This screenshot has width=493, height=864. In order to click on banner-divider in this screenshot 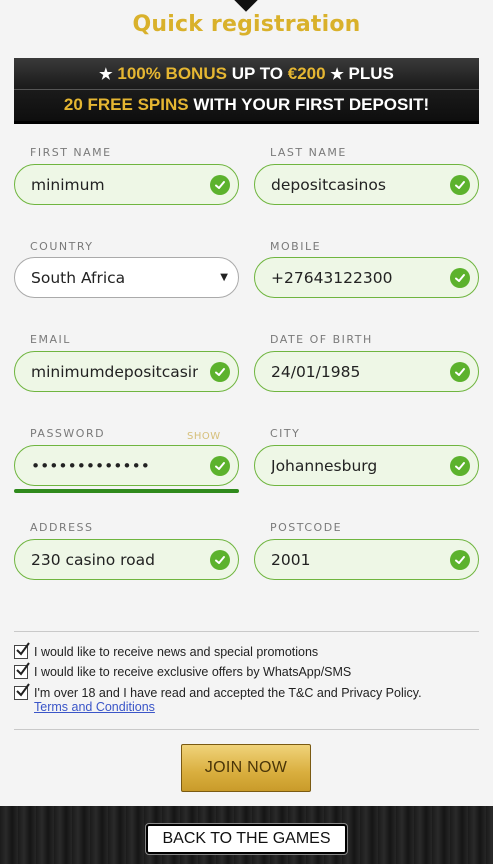, I will do `click(246, 89)`.